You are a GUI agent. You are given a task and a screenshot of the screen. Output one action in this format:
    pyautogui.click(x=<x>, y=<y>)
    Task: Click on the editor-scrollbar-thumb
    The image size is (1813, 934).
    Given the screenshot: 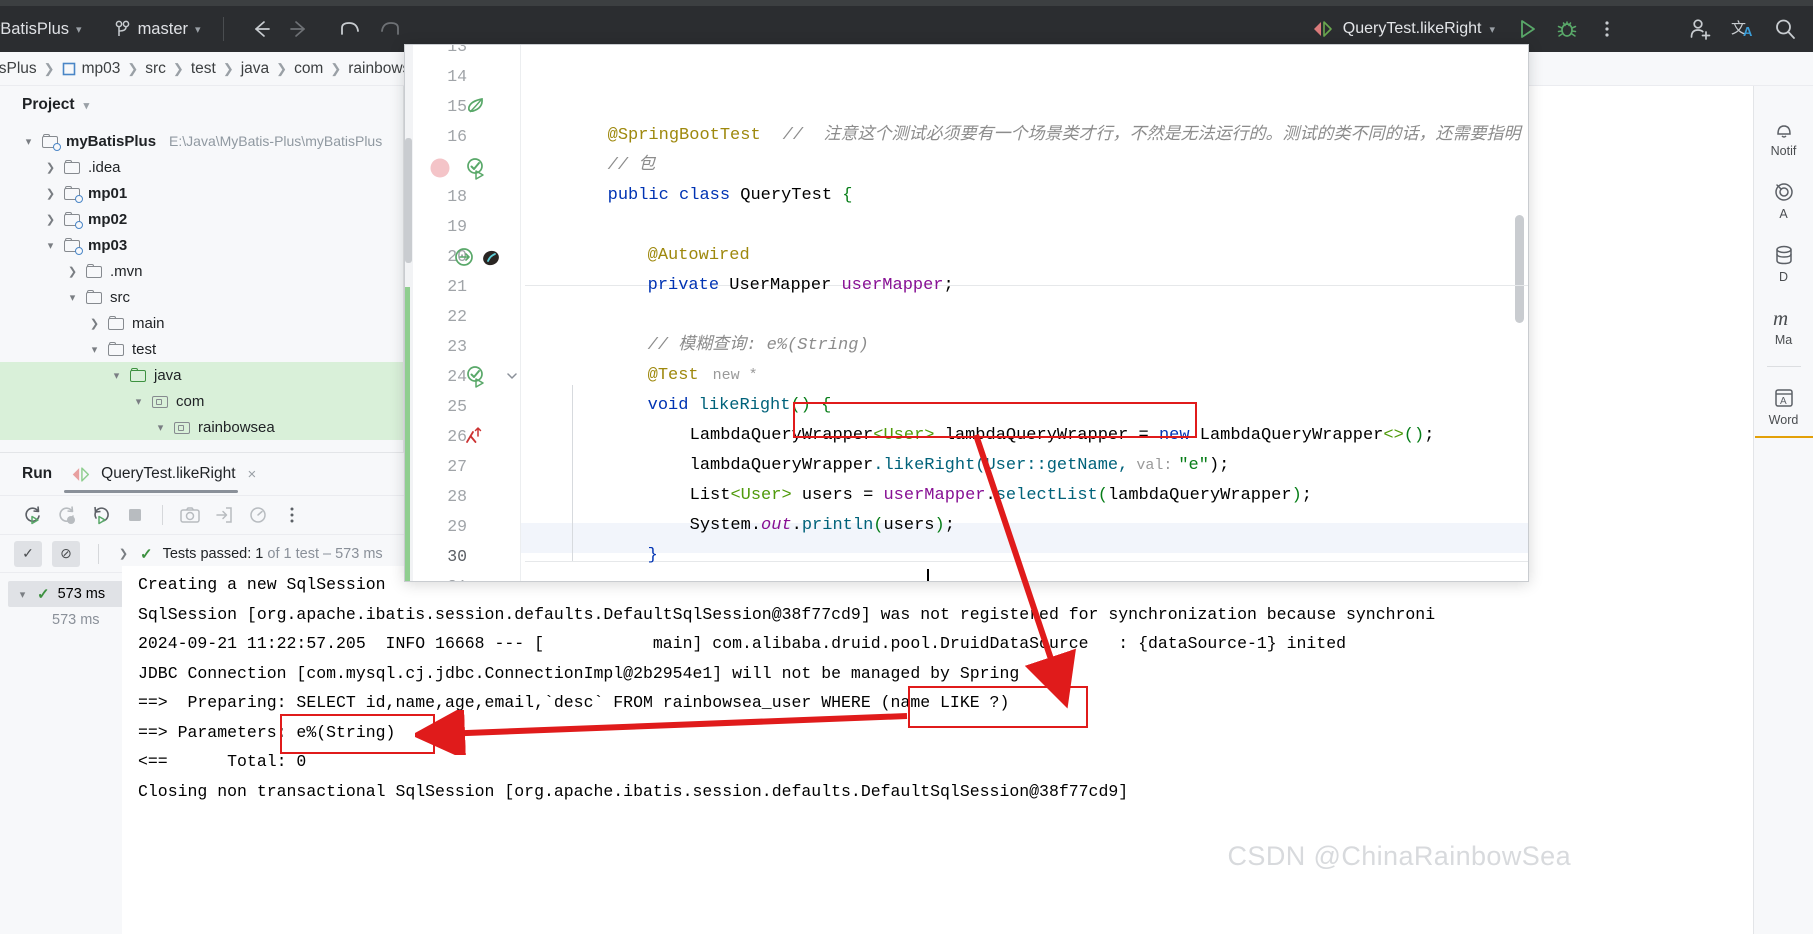 What is the action you would take?
    pyautogui.click(x=408, y=200)
    